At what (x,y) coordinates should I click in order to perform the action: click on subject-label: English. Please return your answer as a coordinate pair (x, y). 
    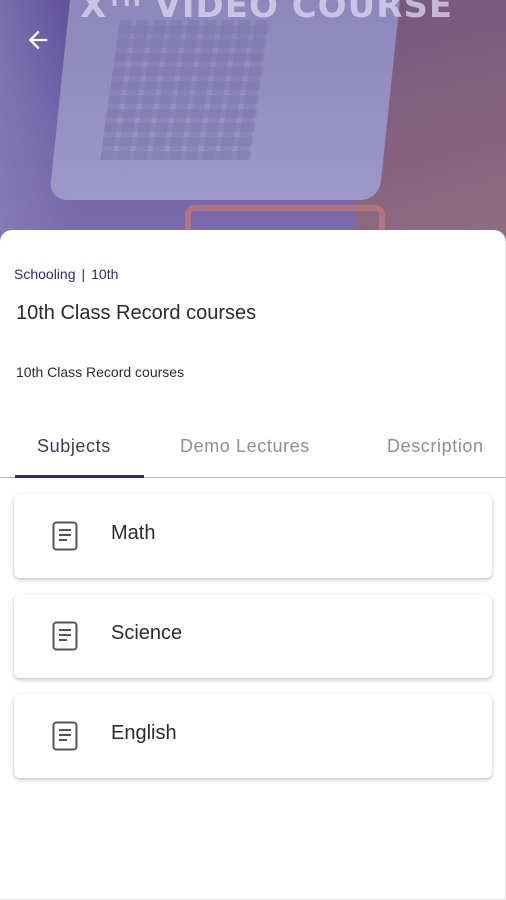
    Looking at the image, I should click on (144, 733).